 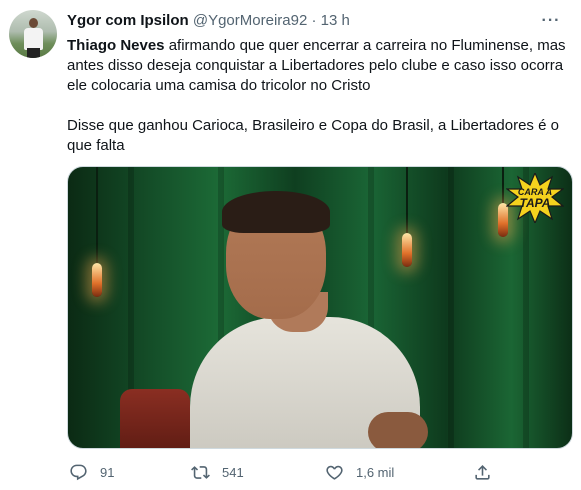 I want to click on avatar, so click(x=33, y=34).